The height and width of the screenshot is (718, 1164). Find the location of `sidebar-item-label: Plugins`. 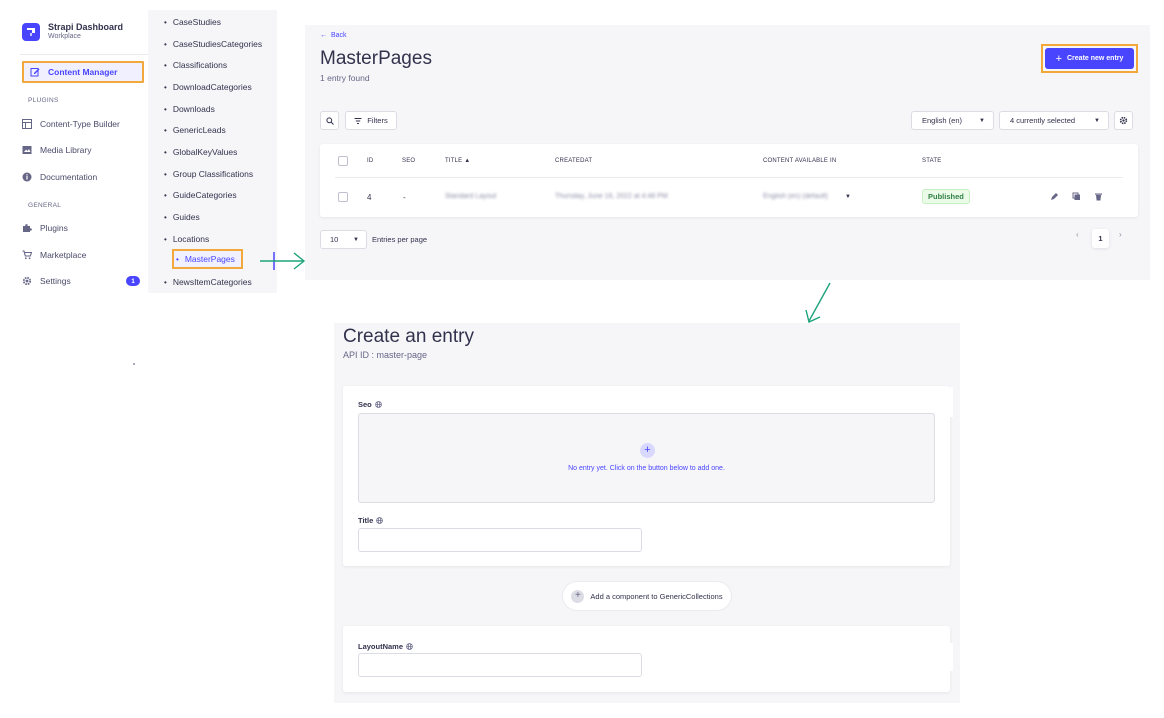

sidebar-item-label: Plugins is located at coordinates (54, 228).